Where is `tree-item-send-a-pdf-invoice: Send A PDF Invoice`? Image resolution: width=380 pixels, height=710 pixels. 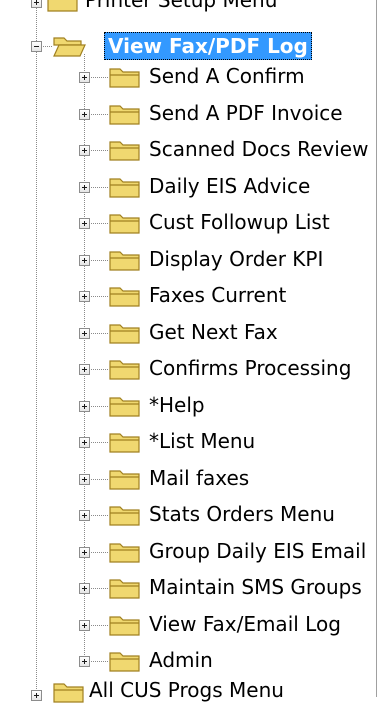 tree-item-send-a-pdf-invoice: Send A PDF Invoice is located at coordinates (246, 113).